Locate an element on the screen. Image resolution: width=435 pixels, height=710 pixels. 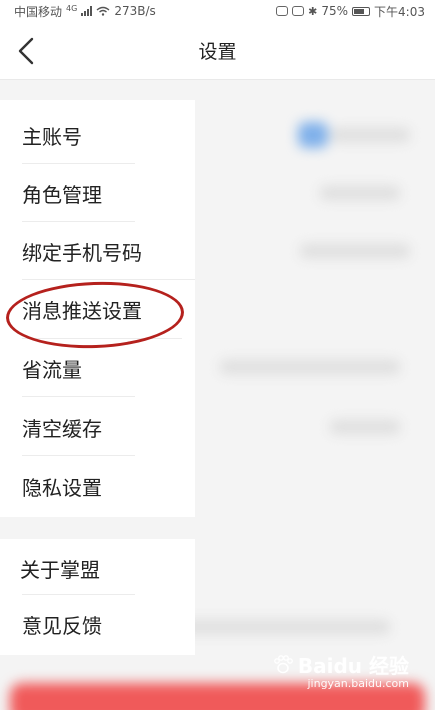
menu-item-feedback: 意见反馈 is located at coordinates (97, 624).